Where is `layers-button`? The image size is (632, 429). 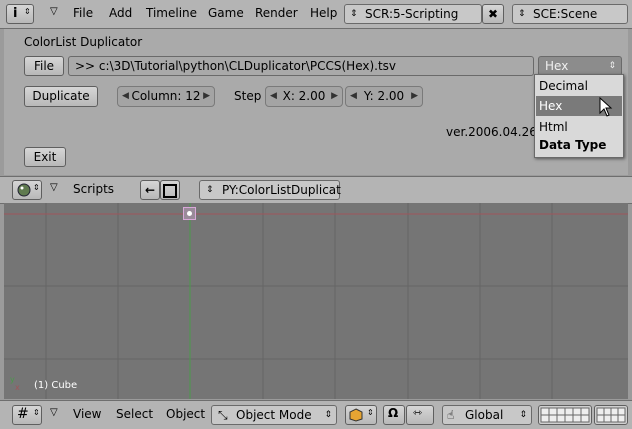
layers-button is located at coordinates (565, 415).